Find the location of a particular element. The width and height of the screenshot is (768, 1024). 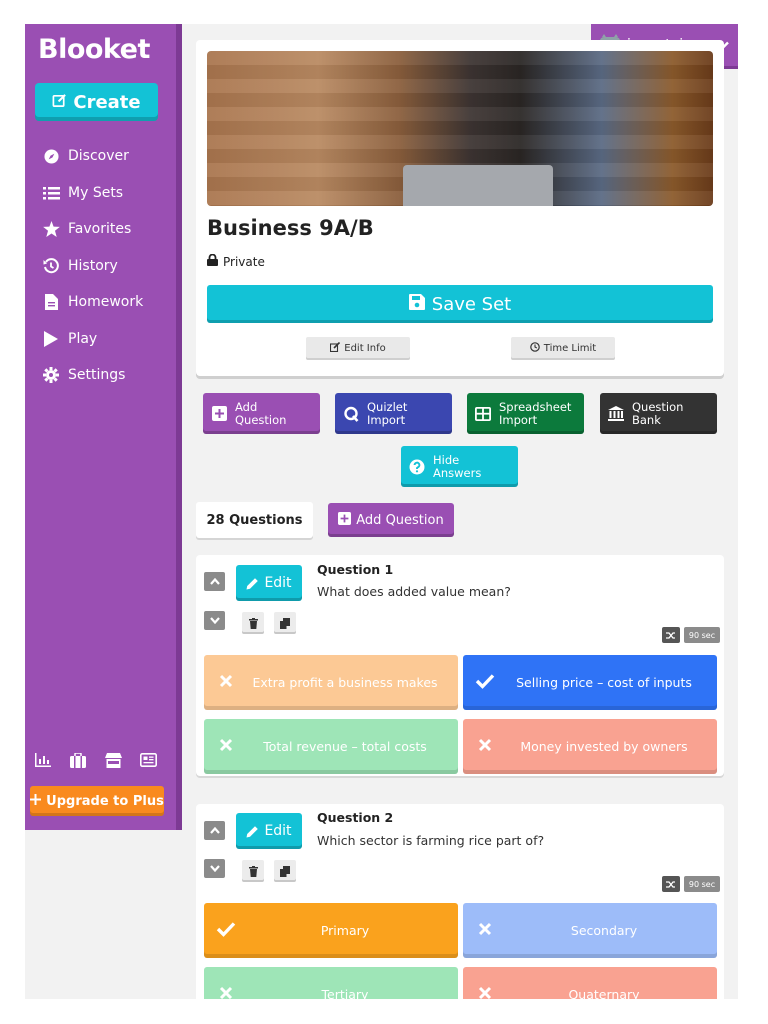

add-question-inline-button: Add Question is located at coordinates (391, 520).